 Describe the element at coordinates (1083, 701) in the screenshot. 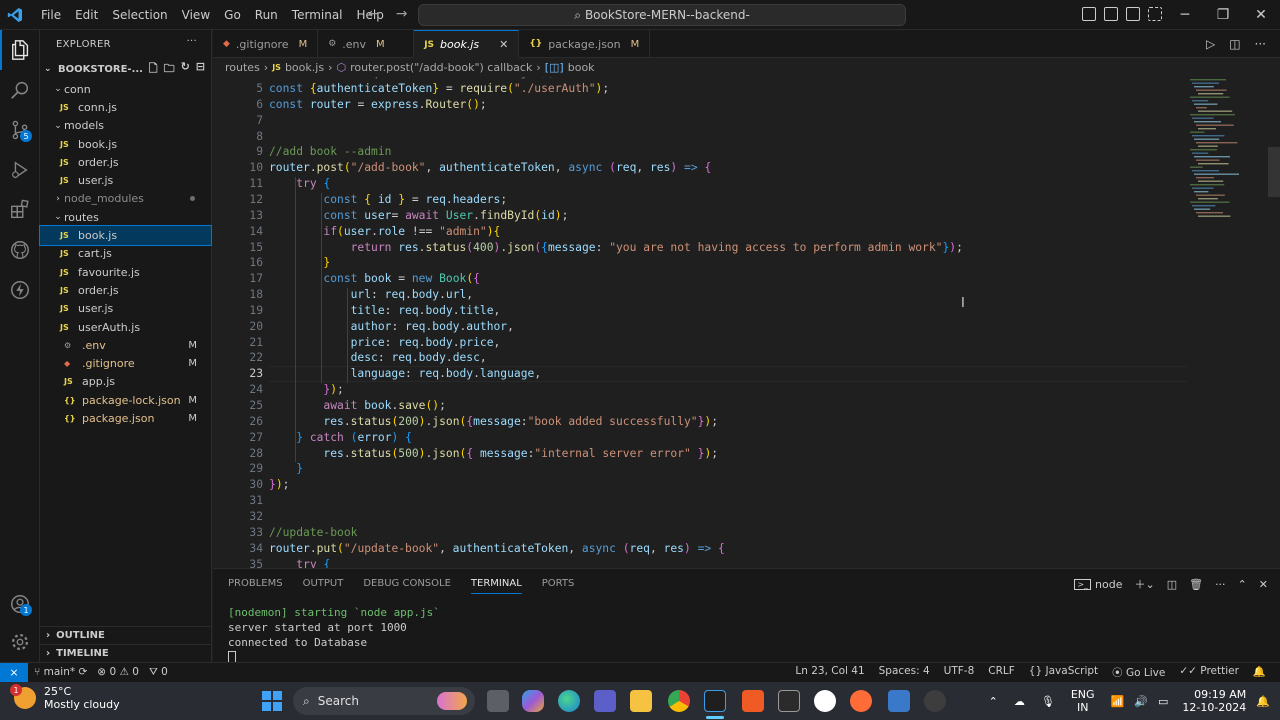

I see `input-language: ENG IN` at that location.